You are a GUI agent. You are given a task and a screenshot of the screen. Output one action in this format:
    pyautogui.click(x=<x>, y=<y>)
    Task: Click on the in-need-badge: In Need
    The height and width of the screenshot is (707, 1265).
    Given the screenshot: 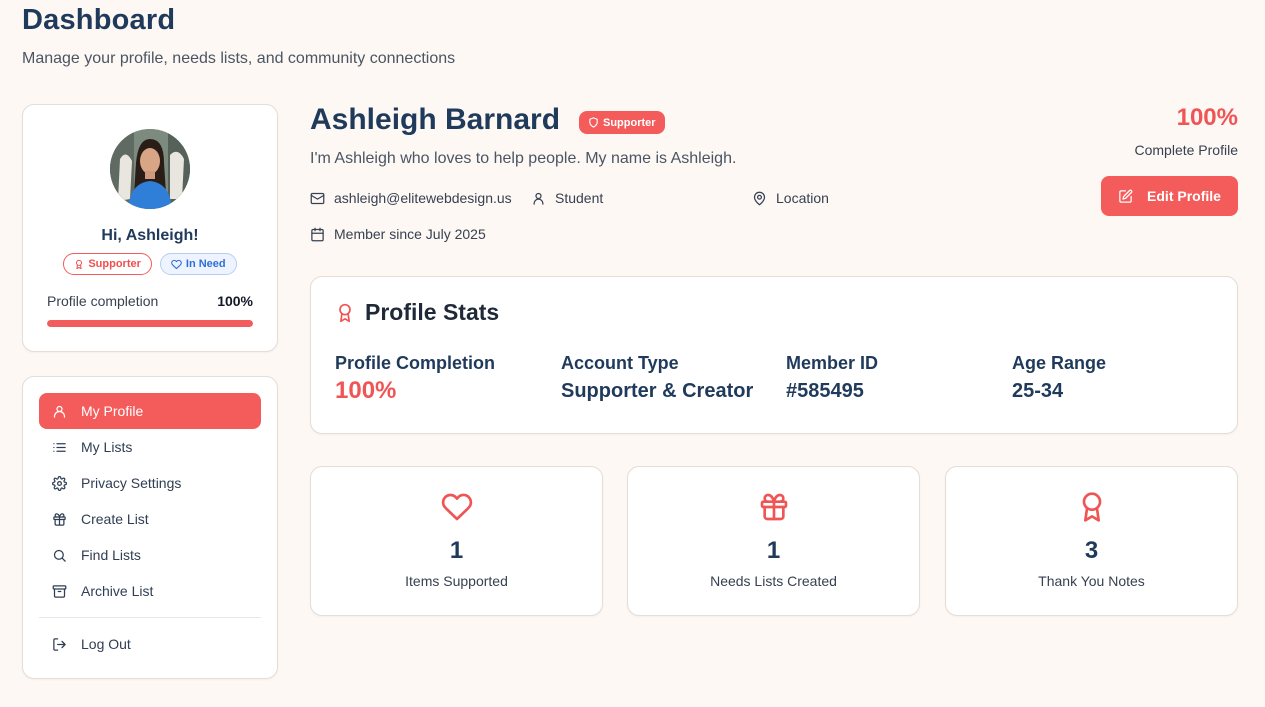 What is the action you would take?
    pyautogui.click(x=198, y=264)
    